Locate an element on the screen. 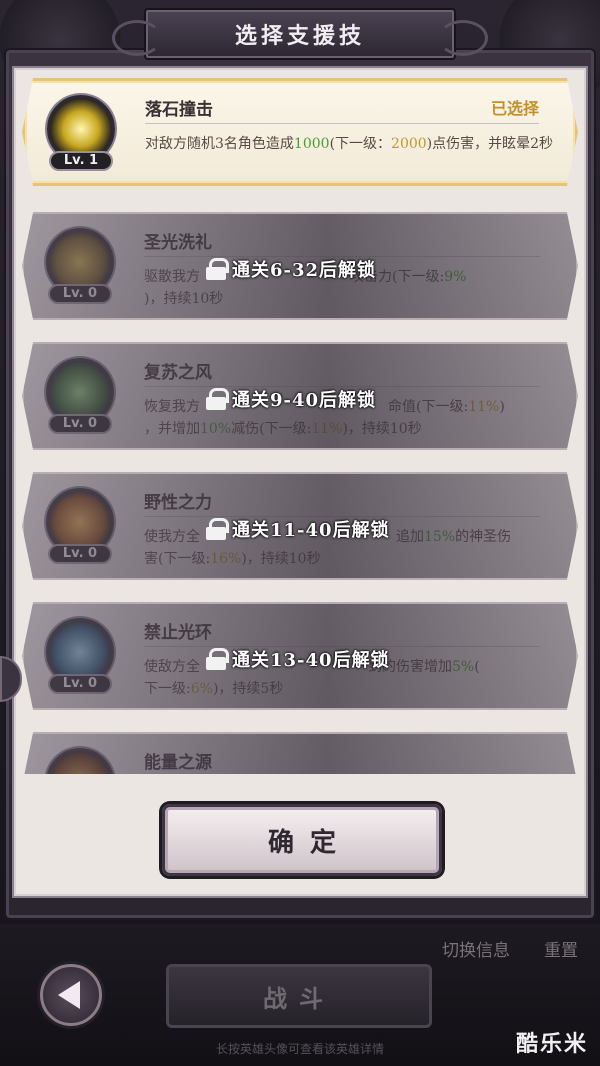 Image resolution: width=600 pixels, height=1066 pixels. skill-icon-wrap is located at coordinates (80, 761).